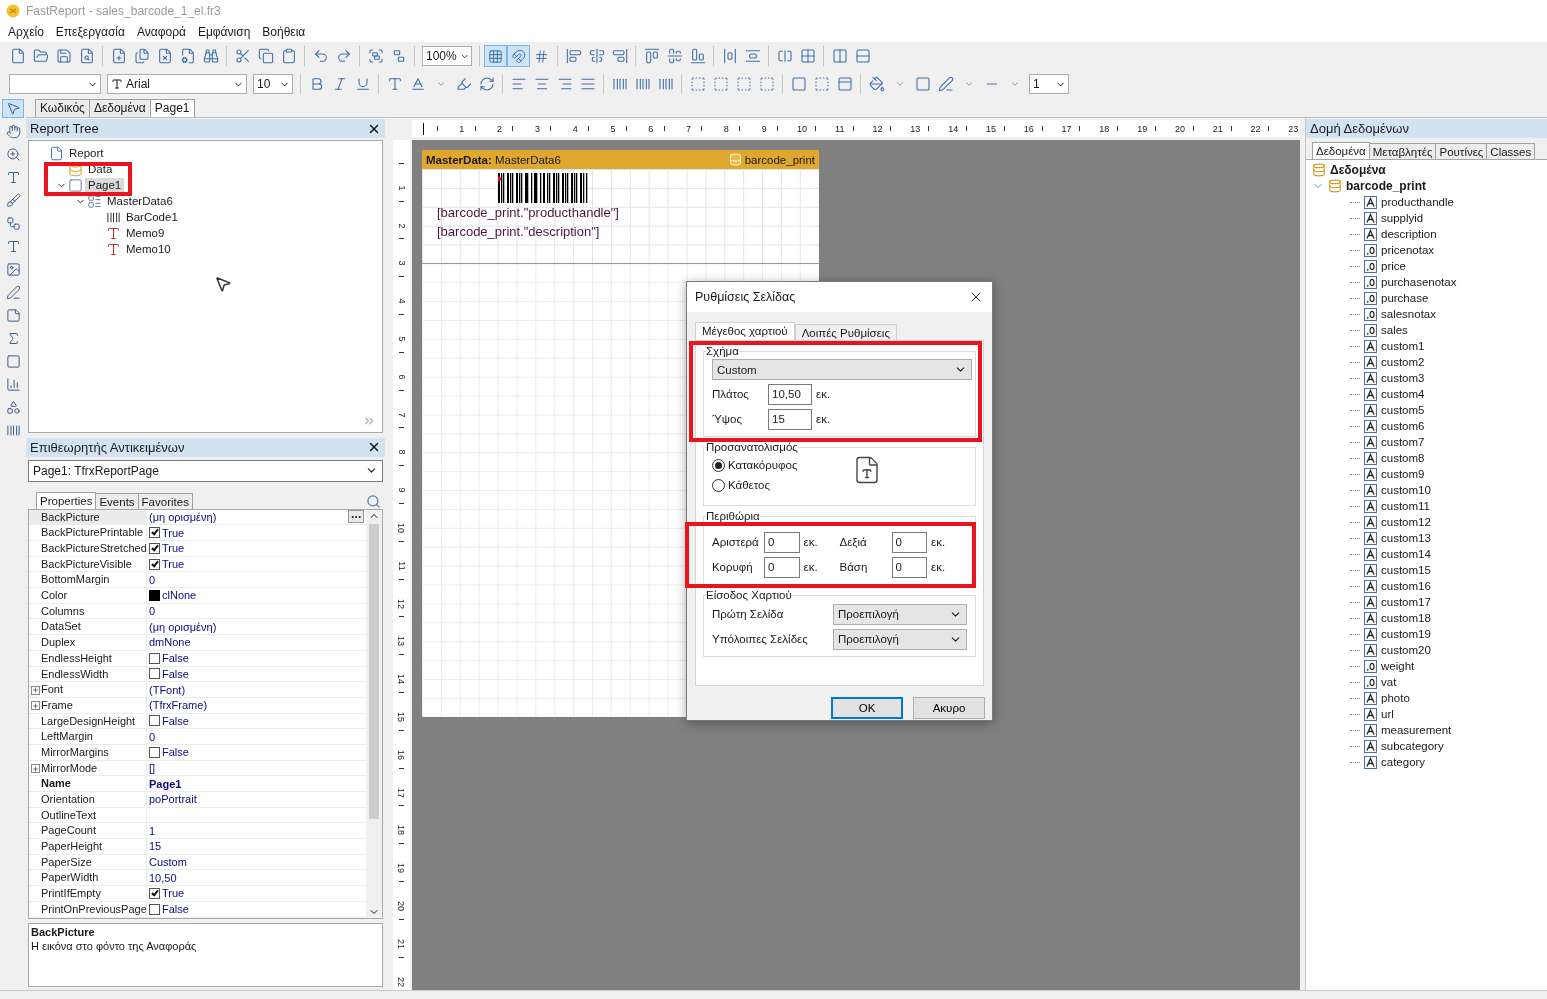 This screenshot has width=1547, height=999. Describe the element at coordinates (752, 56) in the screenshot. I see `space-vertical-icon` at that location.